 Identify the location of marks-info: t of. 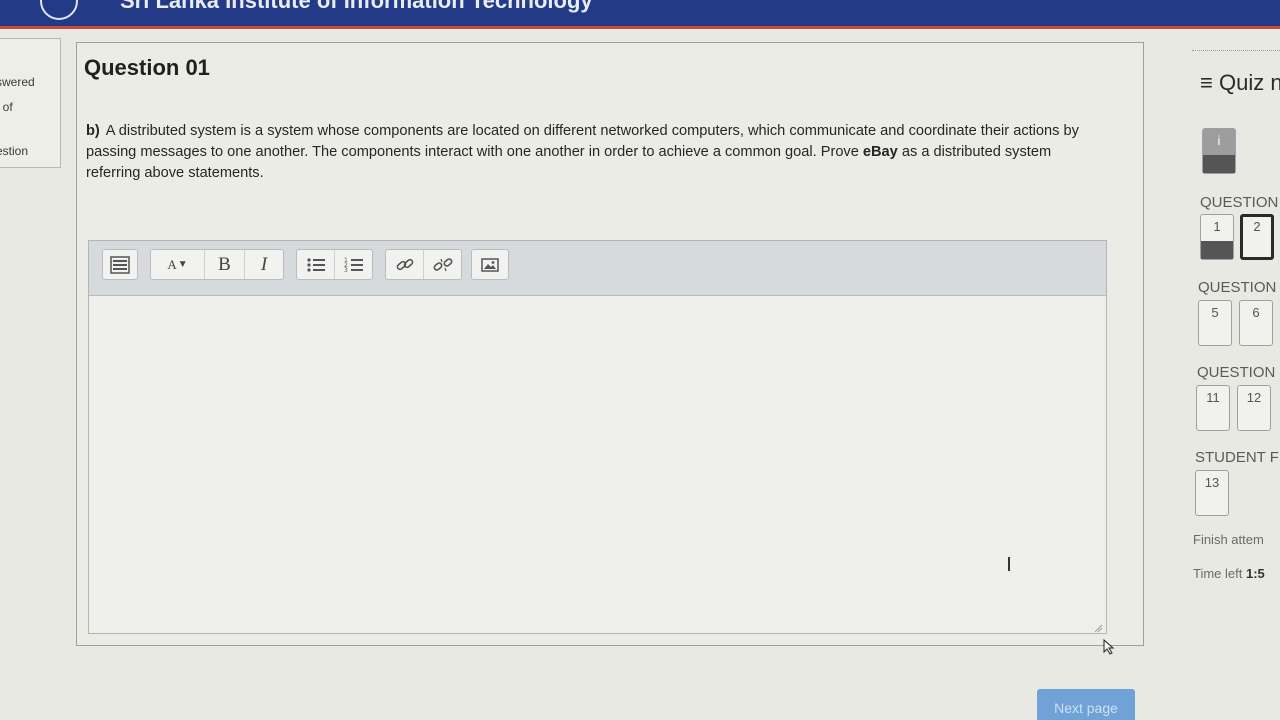
(6, 107).